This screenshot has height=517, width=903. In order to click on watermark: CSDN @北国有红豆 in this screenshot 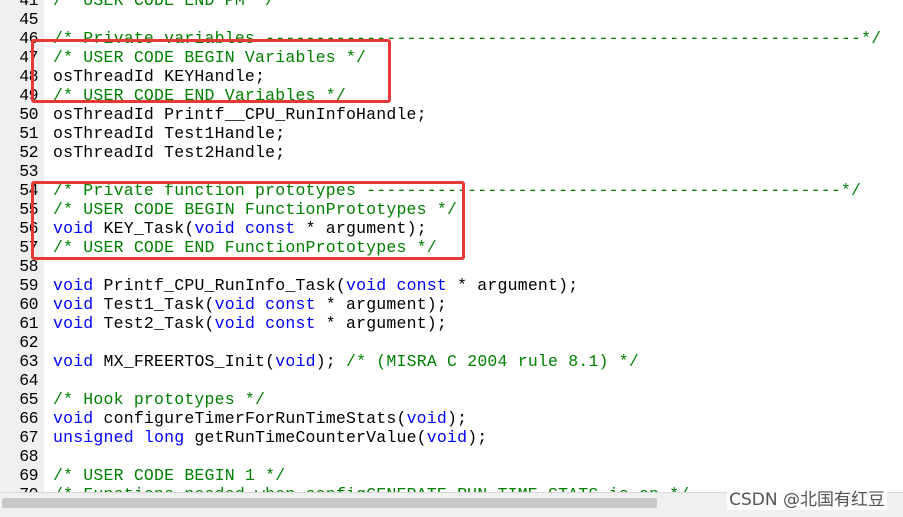, I will do `click(807, 497)`.